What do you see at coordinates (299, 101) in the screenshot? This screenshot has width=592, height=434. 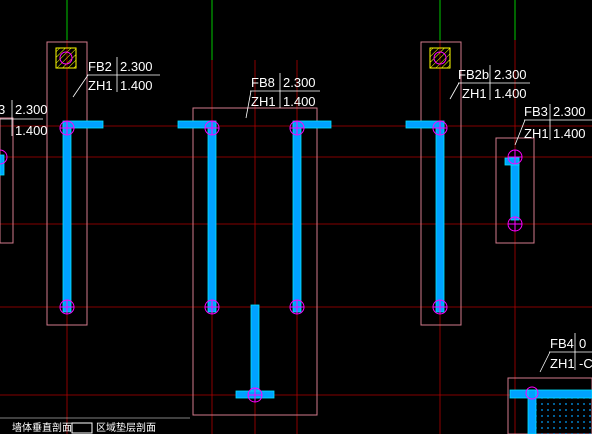 I see `tag-fb8-subval: 1.400` at bounding box center [299, 101].